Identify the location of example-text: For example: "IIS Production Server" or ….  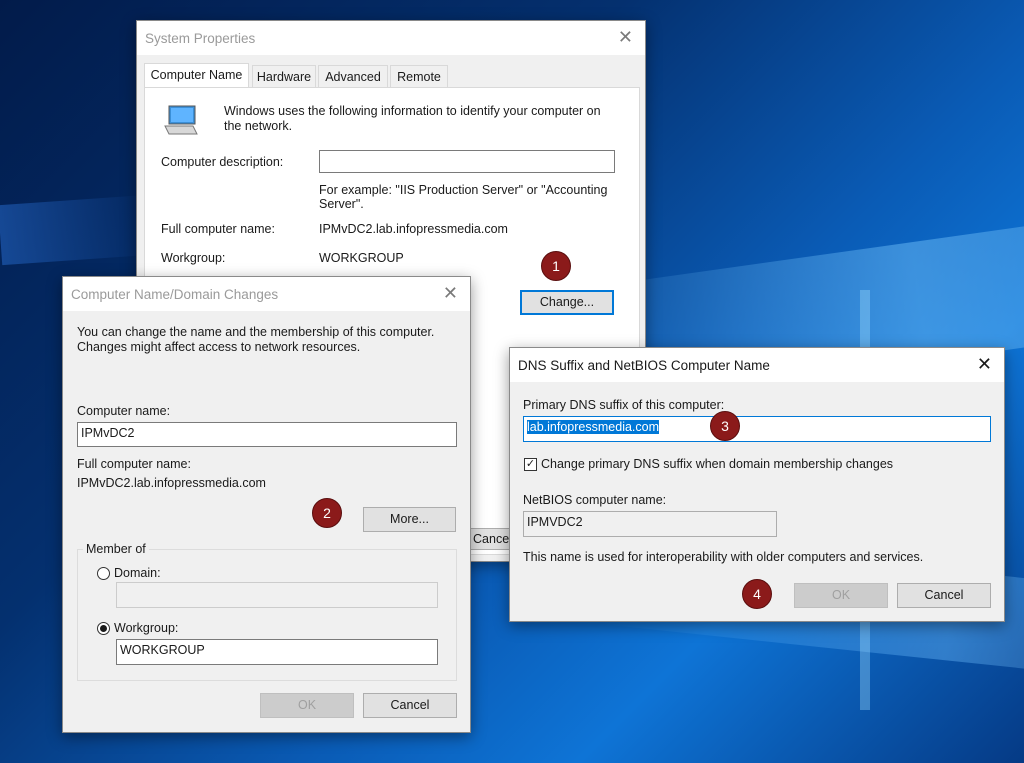
(463, 197).